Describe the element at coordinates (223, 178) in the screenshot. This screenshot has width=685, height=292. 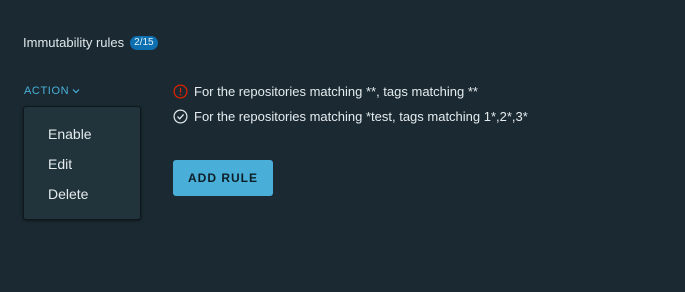
I see `add-rule-button: ADD RULE` at that location.